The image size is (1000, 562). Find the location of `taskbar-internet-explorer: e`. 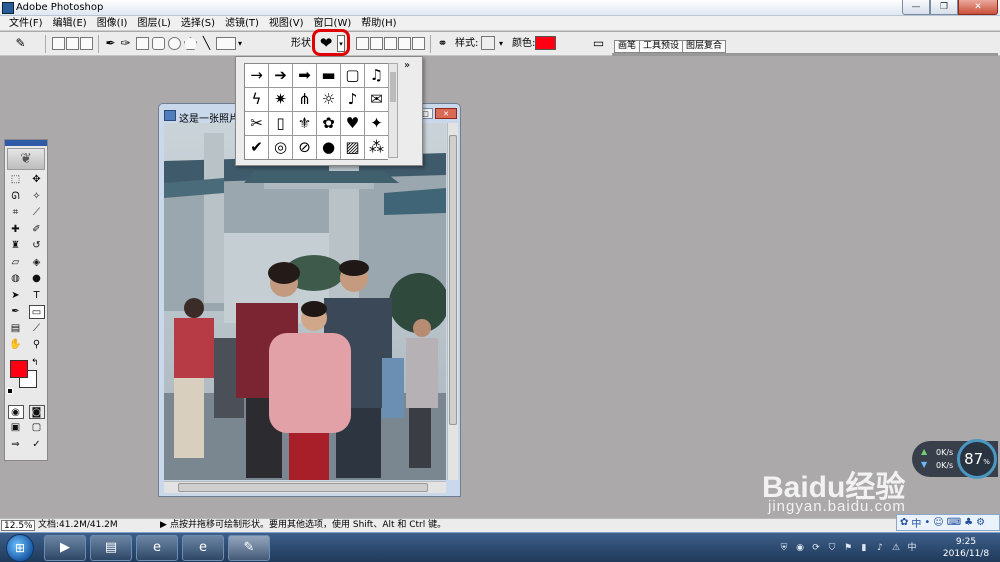

taskbar-internet-explorer: e is located at coordinates (157, 548).